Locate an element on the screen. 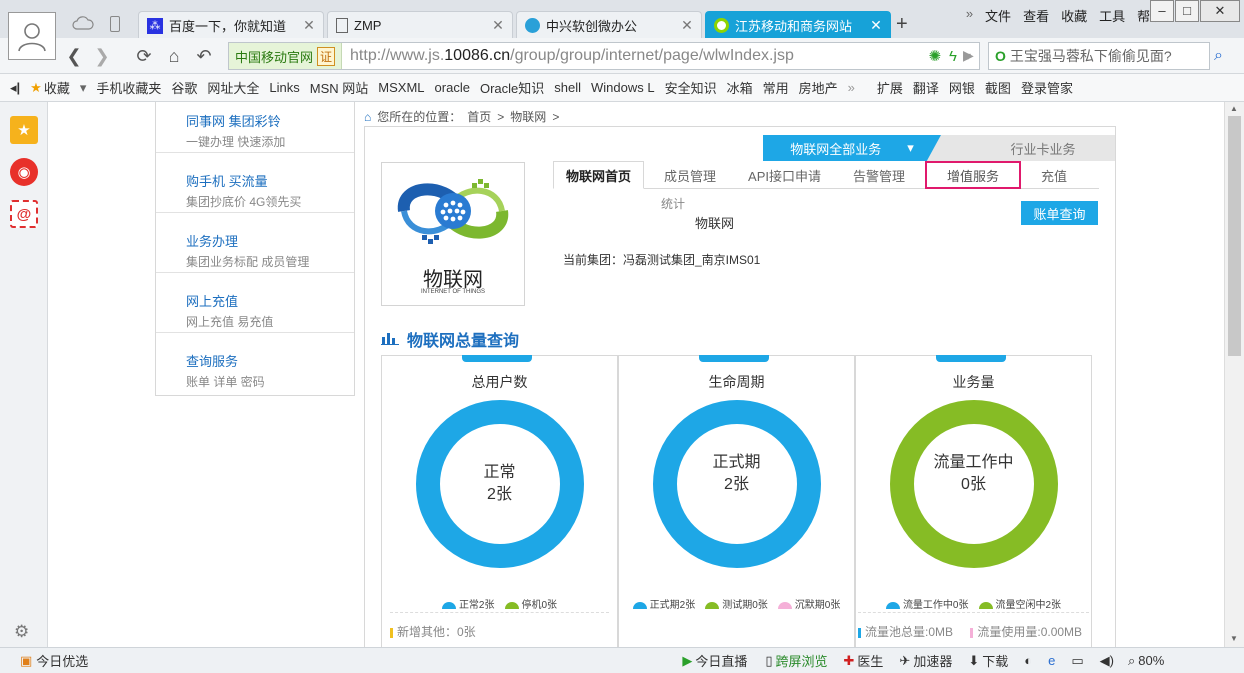  menu-item-business: 业务办理 集团业务标配 成员管理 is located at coordinates (255, 243).